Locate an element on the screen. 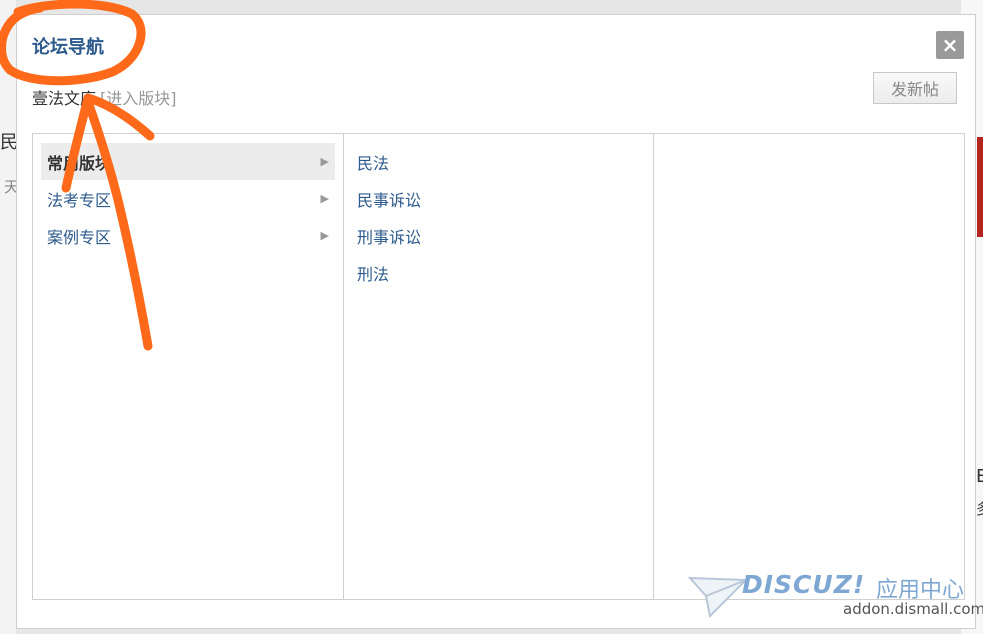 The width and height of the screenshot is (983, 634). paper-plane-icon is located at coordinates (718, 597).